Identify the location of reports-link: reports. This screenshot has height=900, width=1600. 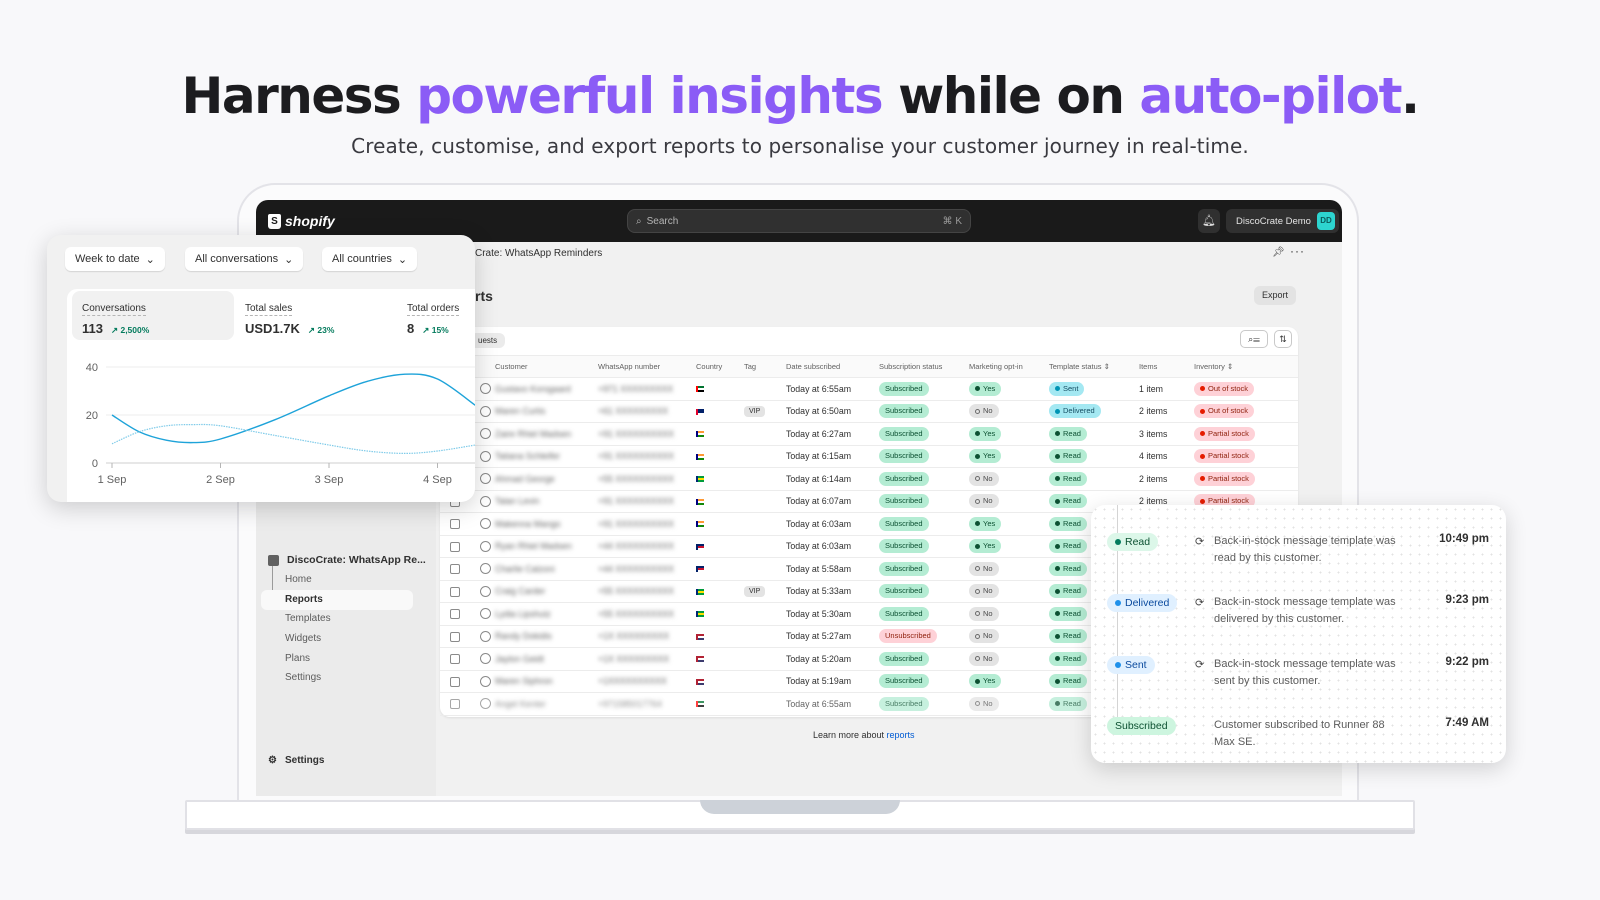
(901, 735).